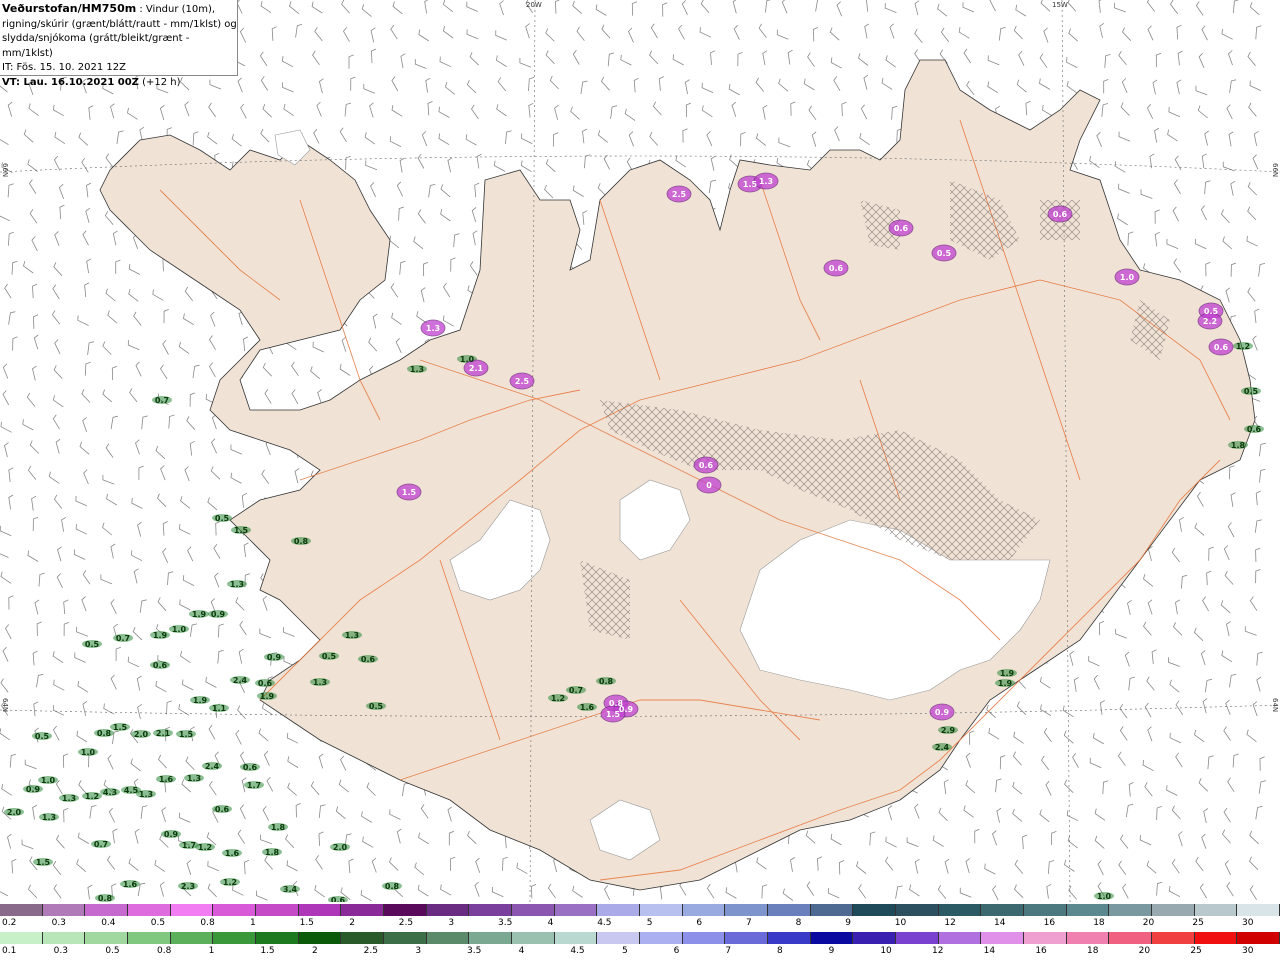 The height and width of the screenshot is (960, 1280). What do you see at coordinates (254, 785) in the screenshot?
I see `rain-value-label: 1.7` at bounding box center [254, 785].